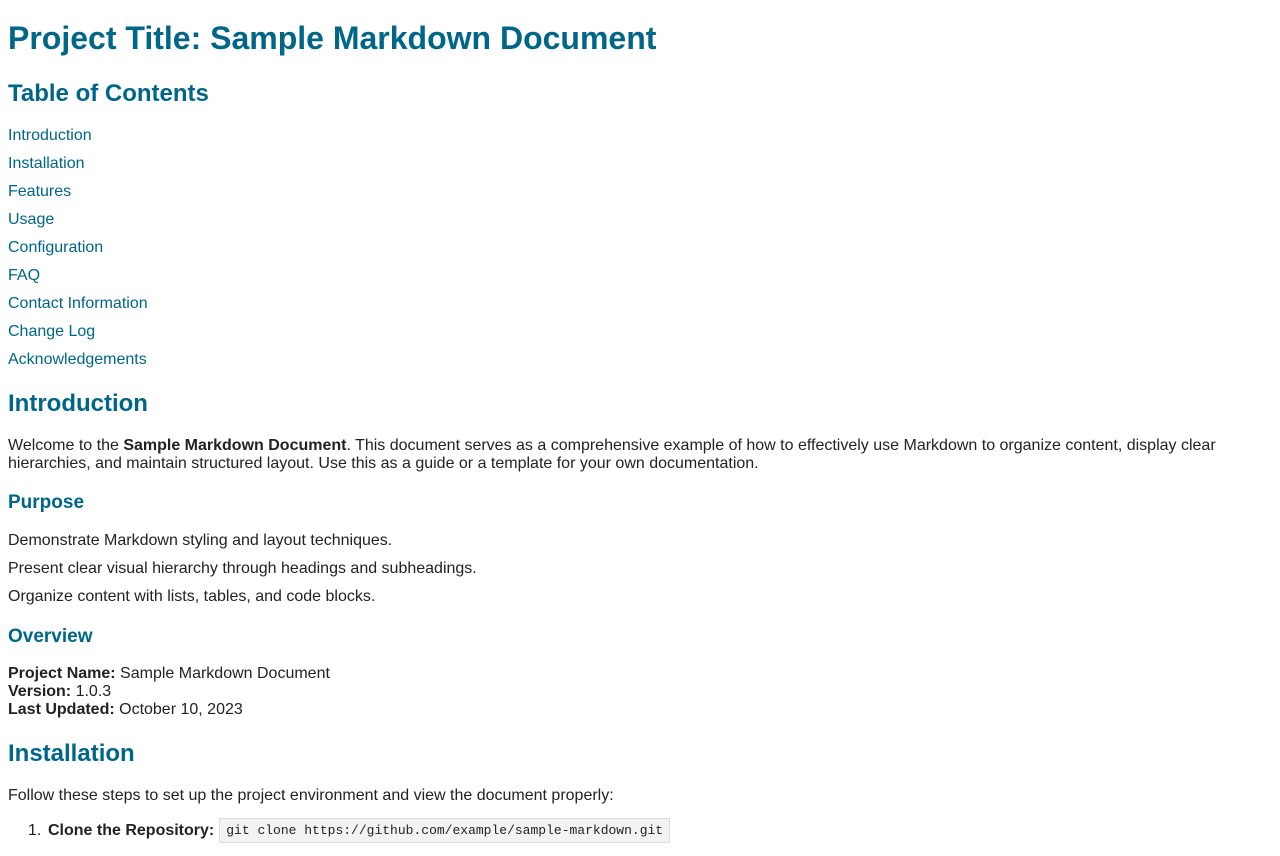 The height and width of the screenshot is (856, 1280). I want to click on introduction-text-before: Welcome to the, so click(66, 445).